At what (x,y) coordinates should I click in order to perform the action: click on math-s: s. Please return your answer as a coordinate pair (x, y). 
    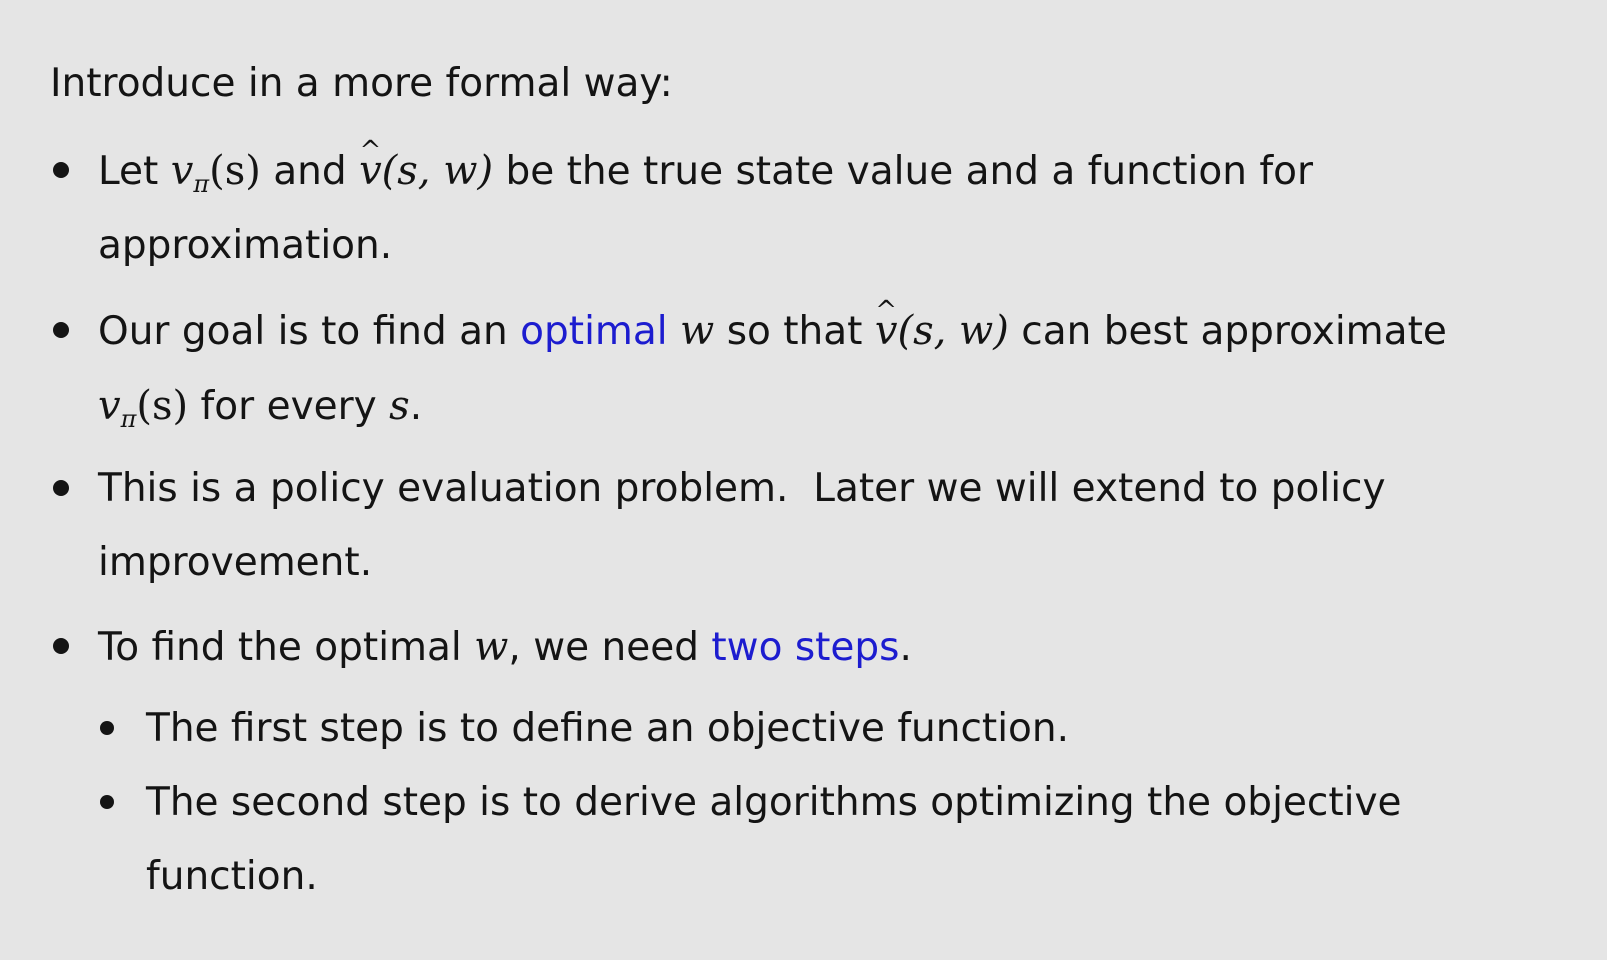
    Looking at the image, I should click on (399, 406).